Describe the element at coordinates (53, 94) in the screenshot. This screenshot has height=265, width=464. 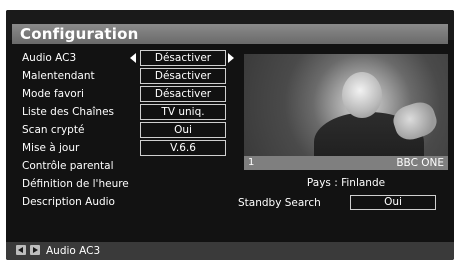
I see `menu-item-favorite-mode: Mode favori` at that location.